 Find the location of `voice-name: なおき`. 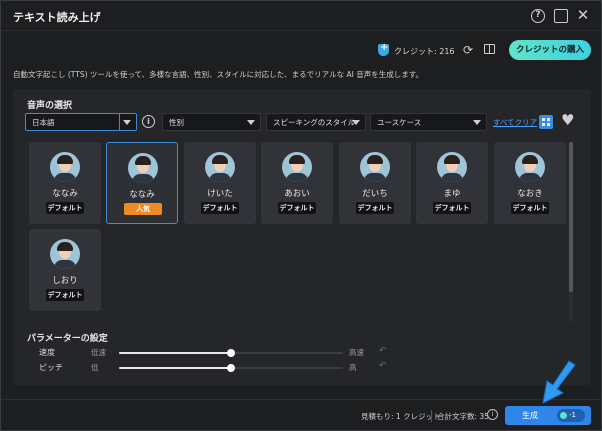

voice-name: なおき is located at coordinates (530, 194).